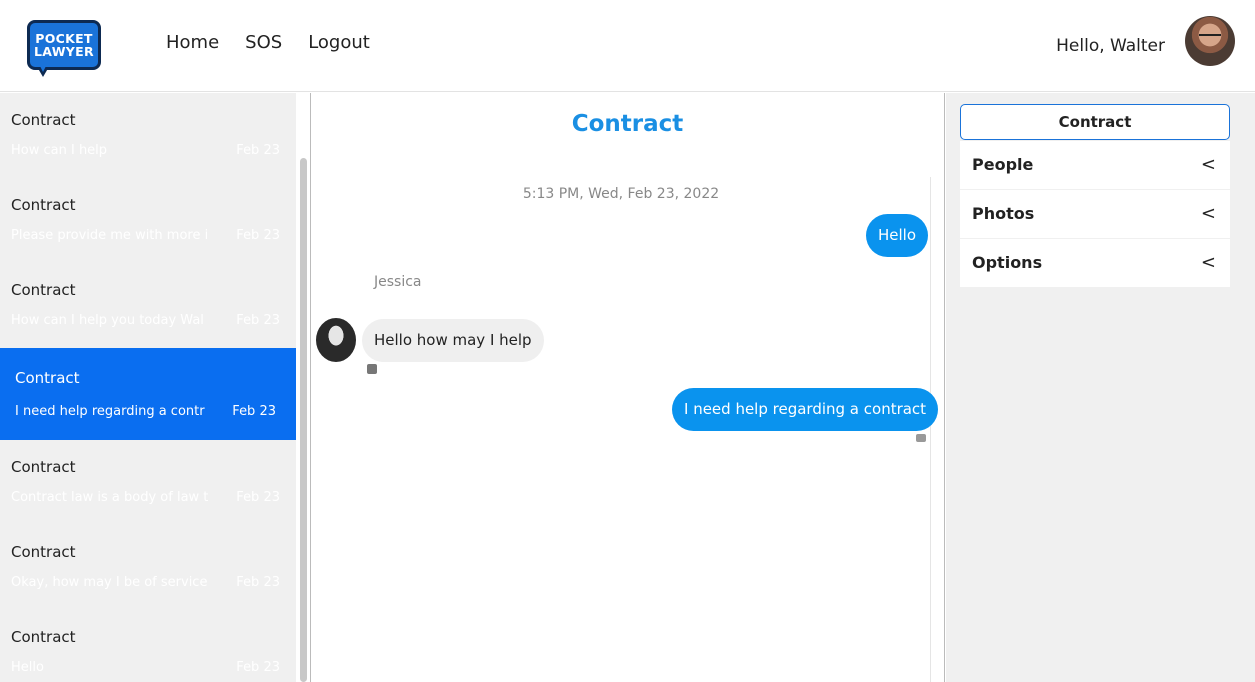 The width and height of the screenshot is (1255, 682). I want to click on panel-item-photos: Photos <, so click(1095, 214).